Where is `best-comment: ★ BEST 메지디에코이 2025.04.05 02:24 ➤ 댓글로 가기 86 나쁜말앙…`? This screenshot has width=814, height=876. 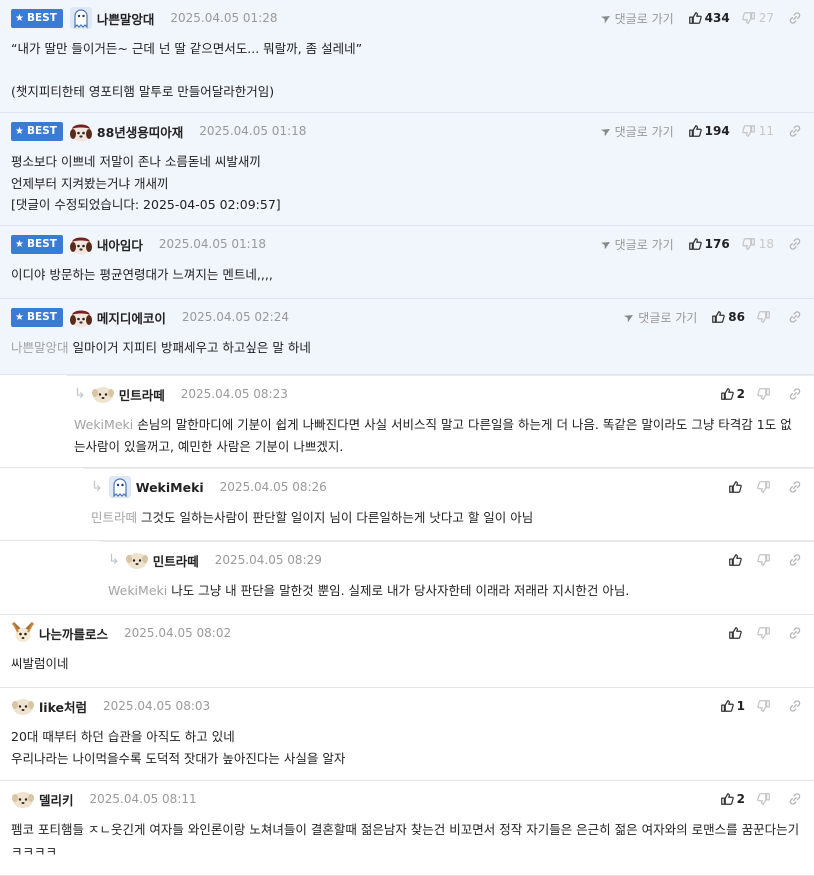
best-comment: ★ BEST 메지디에코이 2025.04.05 02:24 ➤ 댓글로 가기 86 나쁜말앙… is located at coordinates (407, 337).